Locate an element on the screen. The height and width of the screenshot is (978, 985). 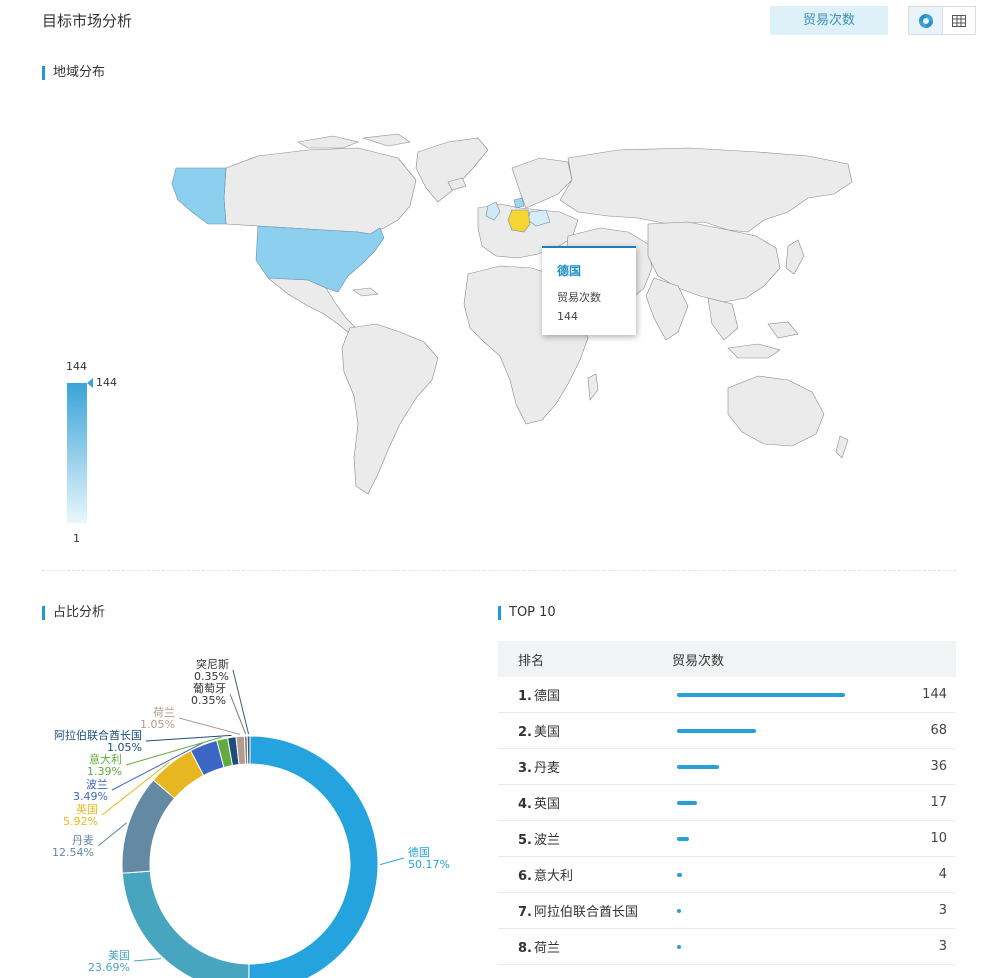
map-section-title: 地域分布 is located at coordinates (73, 73).